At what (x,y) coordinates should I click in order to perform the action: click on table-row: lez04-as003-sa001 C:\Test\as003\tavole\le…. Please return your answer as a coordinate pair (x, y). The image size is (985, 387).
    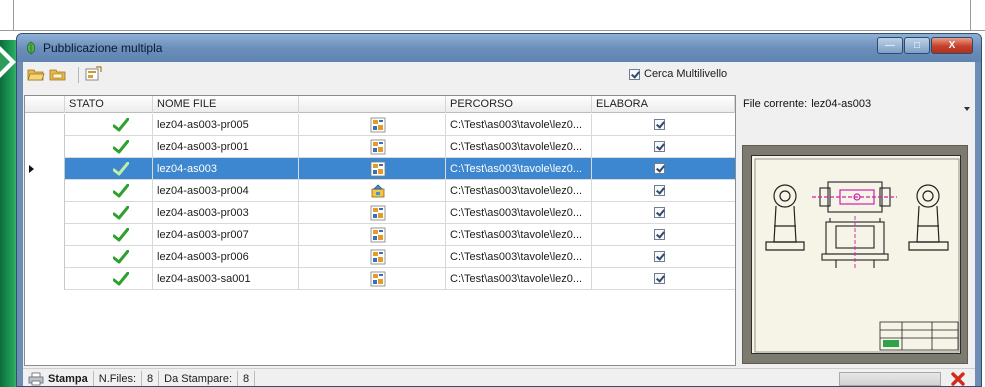
    Looking at the image, I should click on (380, 279).